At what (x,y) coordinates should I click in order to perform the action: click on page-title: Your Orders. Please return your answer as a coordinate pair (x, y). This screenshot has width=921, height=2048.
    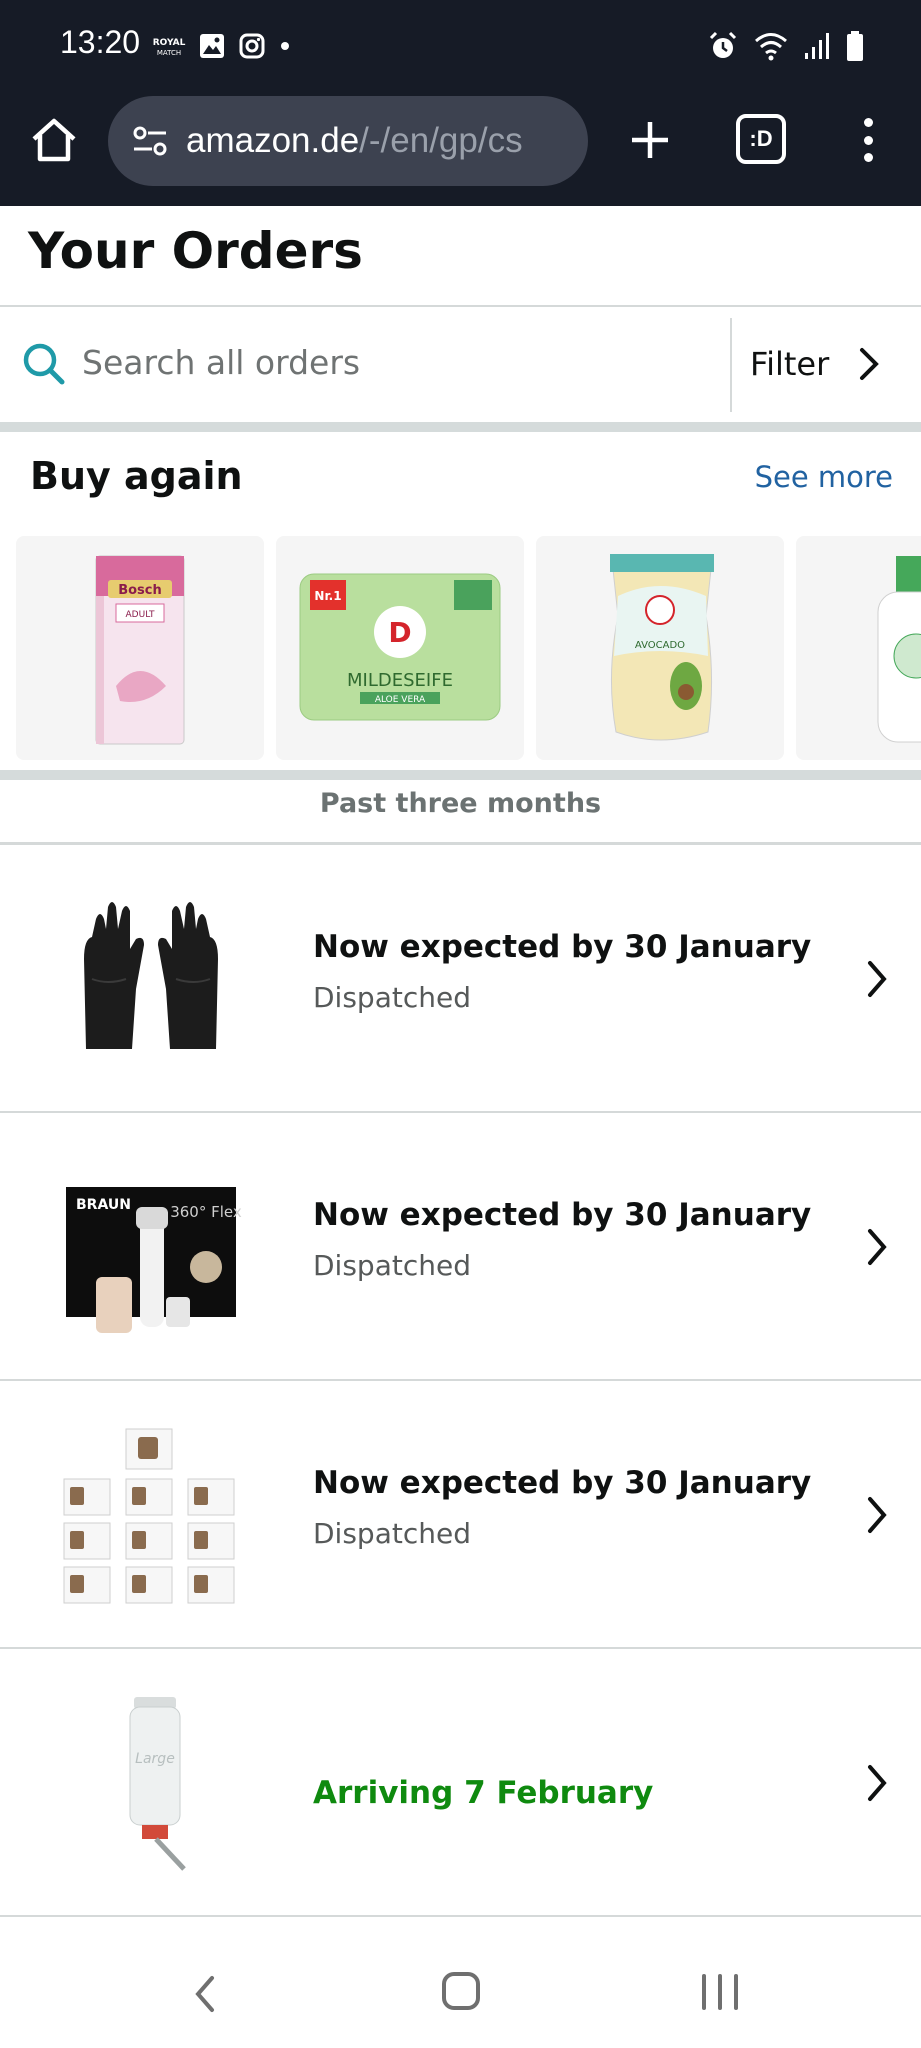
    Looking at the image, I should click on (195, 251).